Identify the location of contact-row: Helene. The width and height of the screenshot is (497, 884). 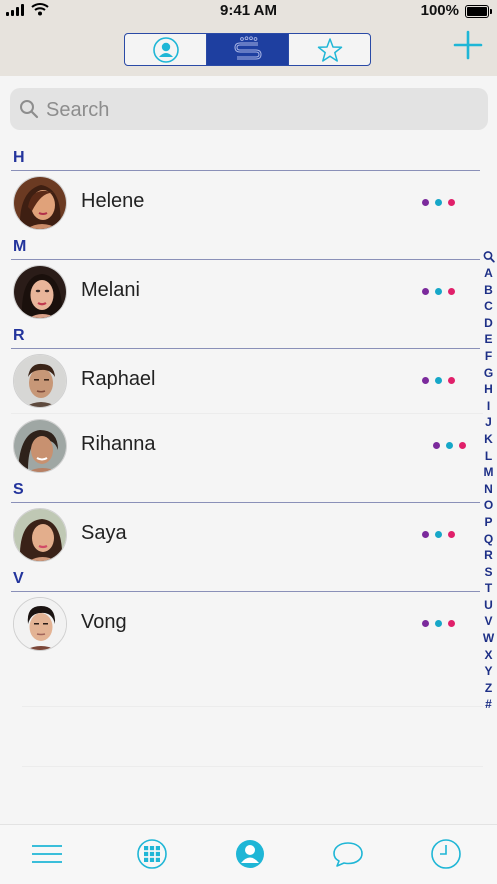
(241, 203).